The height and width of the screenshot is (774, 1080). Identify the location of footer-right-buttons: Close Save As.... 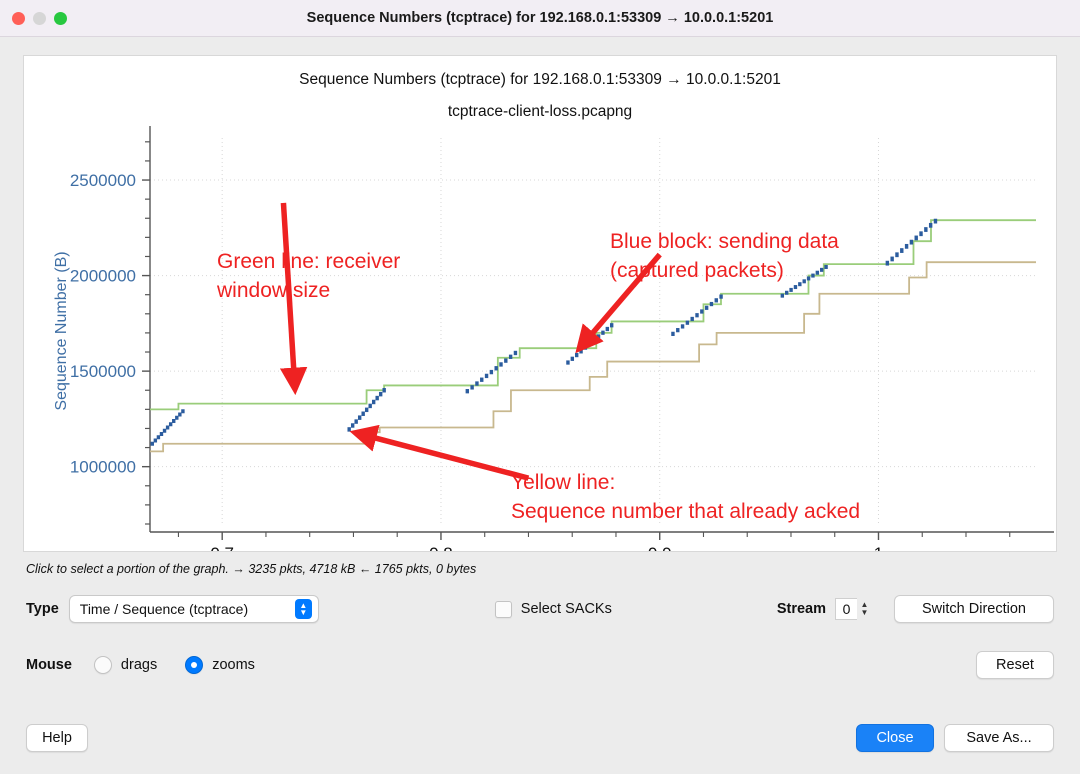
(955, 738).